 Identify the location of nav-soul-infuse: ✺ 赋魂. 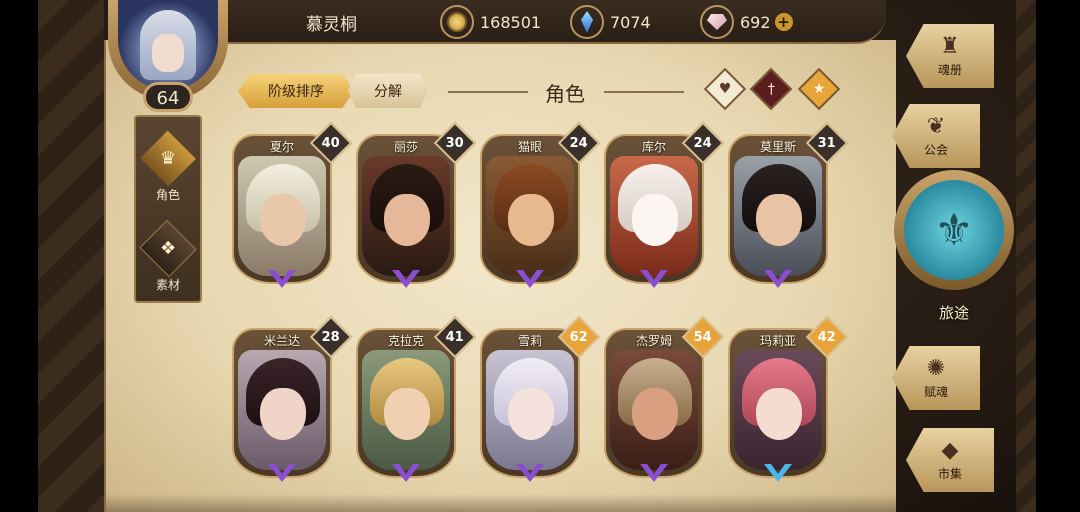
(936, 378).